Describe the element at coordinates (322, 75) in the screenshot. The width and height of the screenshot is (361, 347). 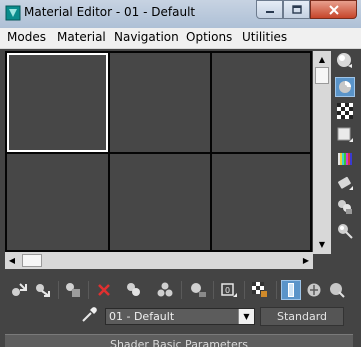
I see `vertical-scroll-thumb` at that location.